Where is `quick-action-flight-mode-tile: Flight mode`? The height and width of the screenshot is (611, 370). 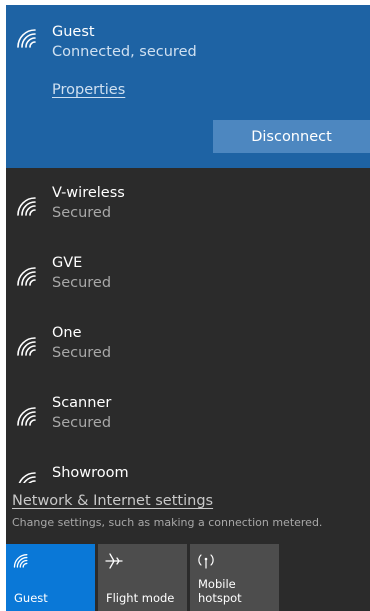 quick-action-flight-mode-tile: Flight mode is located at coordinates (142, 577).